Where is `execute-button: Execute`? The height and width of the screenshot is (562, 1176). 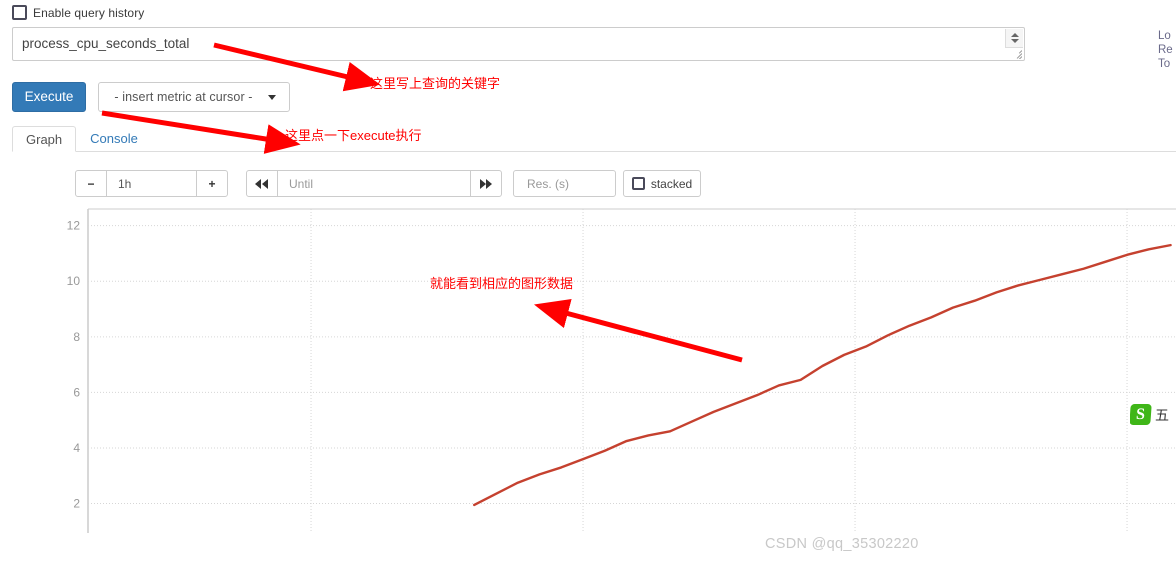
execute-button: Execute is located at coordinates (49, 97).